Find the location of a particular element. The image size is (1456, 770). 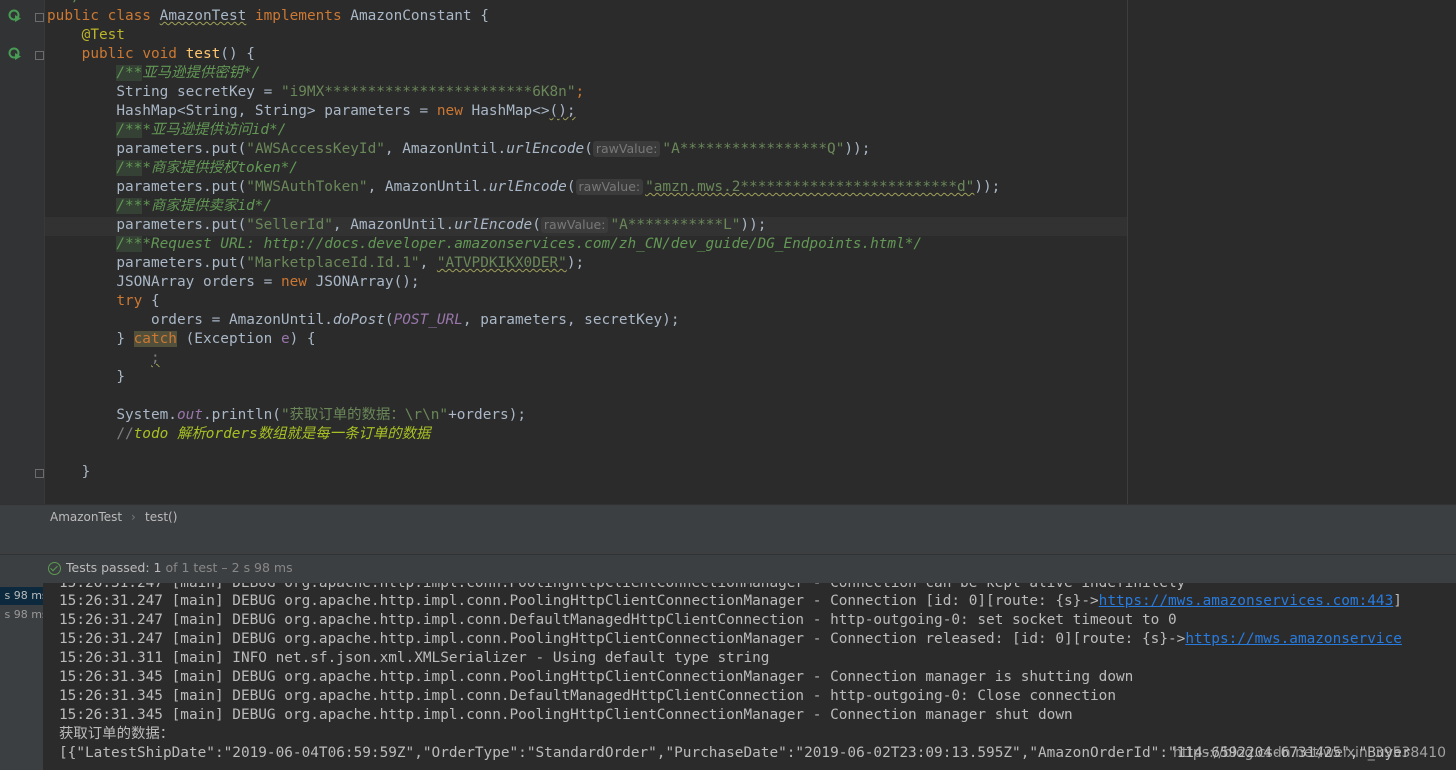

code-line: } catch (Exception e) { is located at coordinates (216, 339).